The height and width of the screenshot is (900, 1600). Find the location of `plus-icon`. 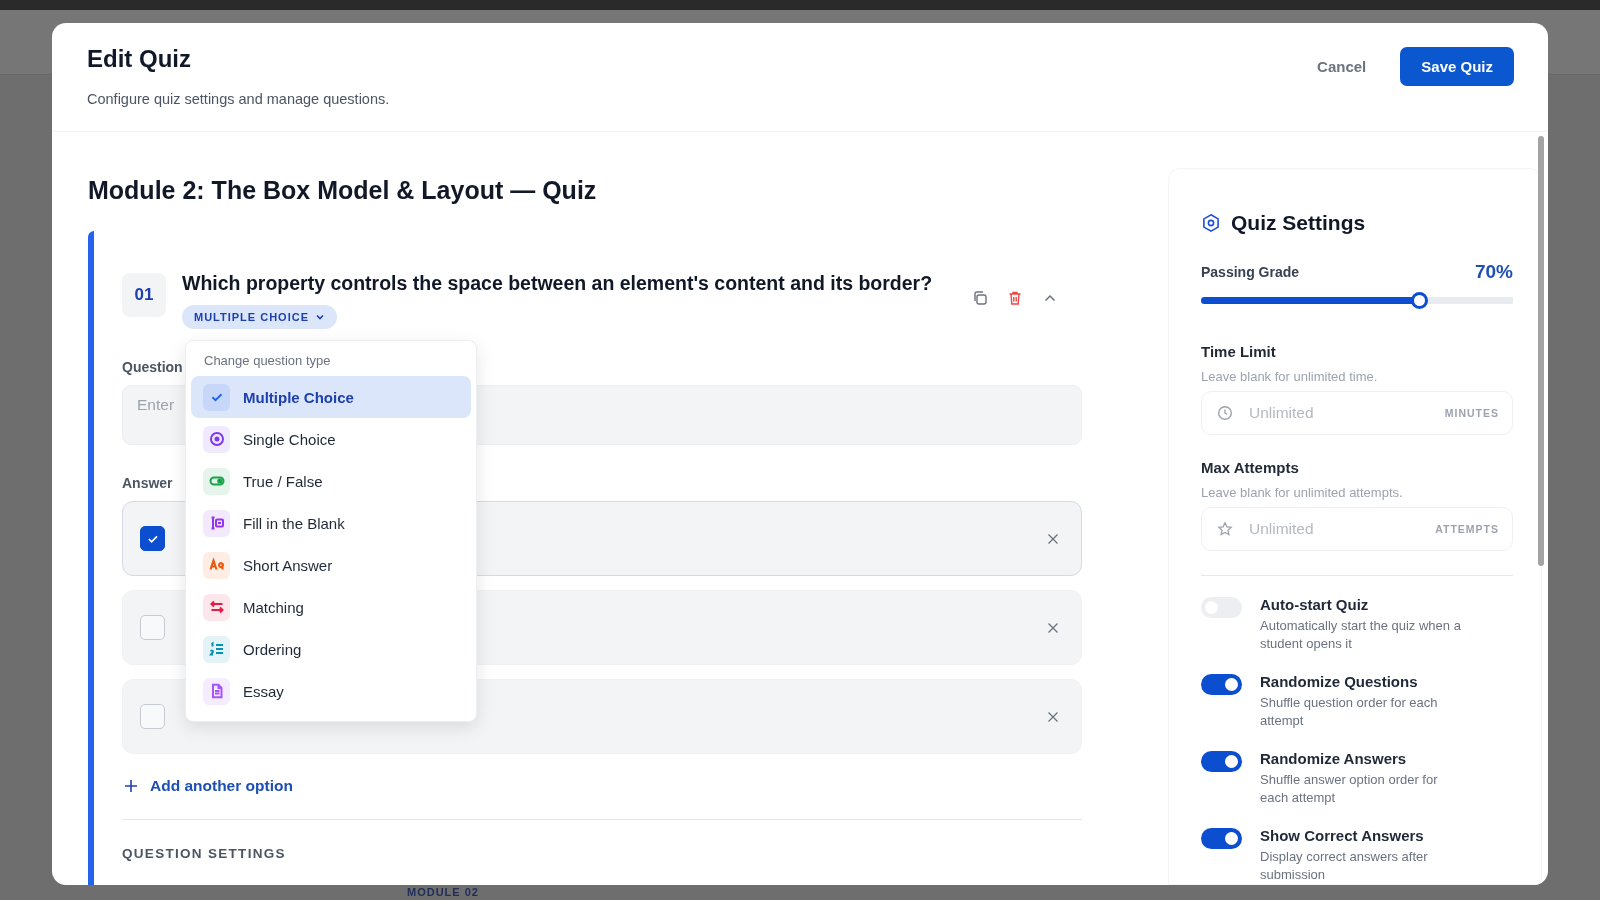

plus-icon is located at coordinates (131, 786).